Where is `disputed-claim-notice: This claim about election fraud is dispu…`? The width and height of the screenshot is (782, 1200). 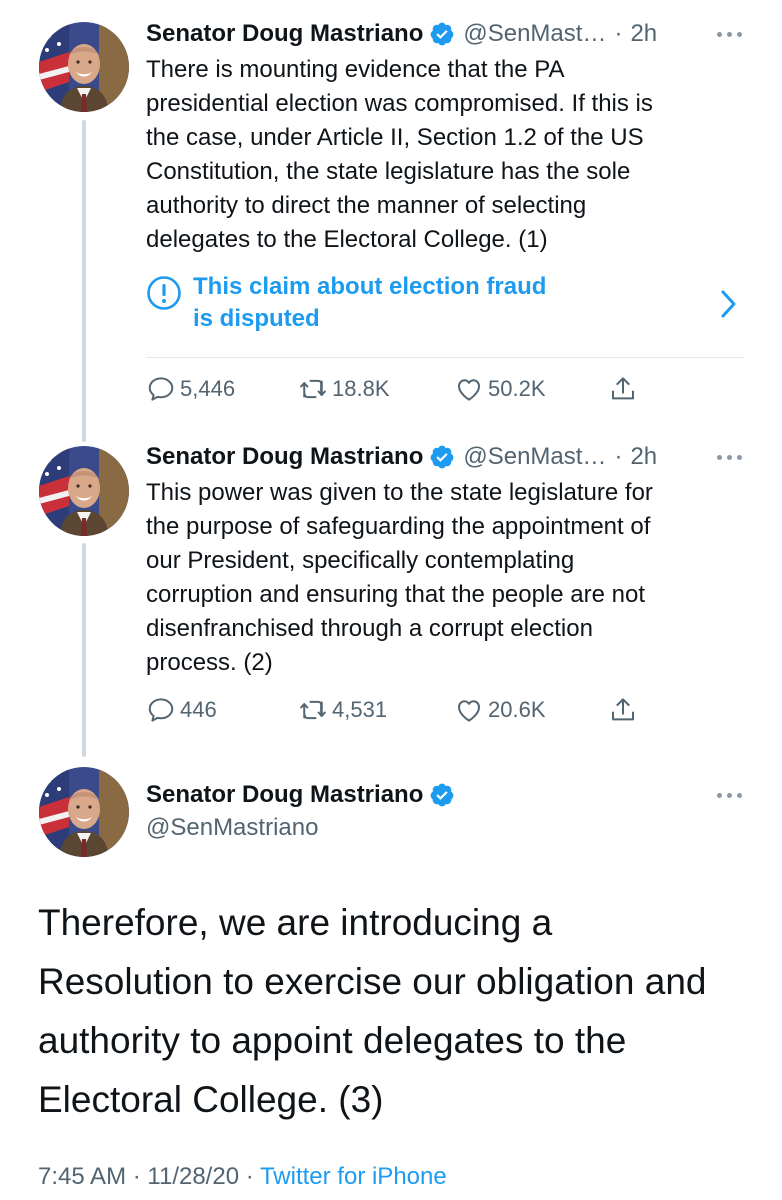
disputed-claim-notice: This claim about election fraud is dispu… is located at coordinates (445, 306).